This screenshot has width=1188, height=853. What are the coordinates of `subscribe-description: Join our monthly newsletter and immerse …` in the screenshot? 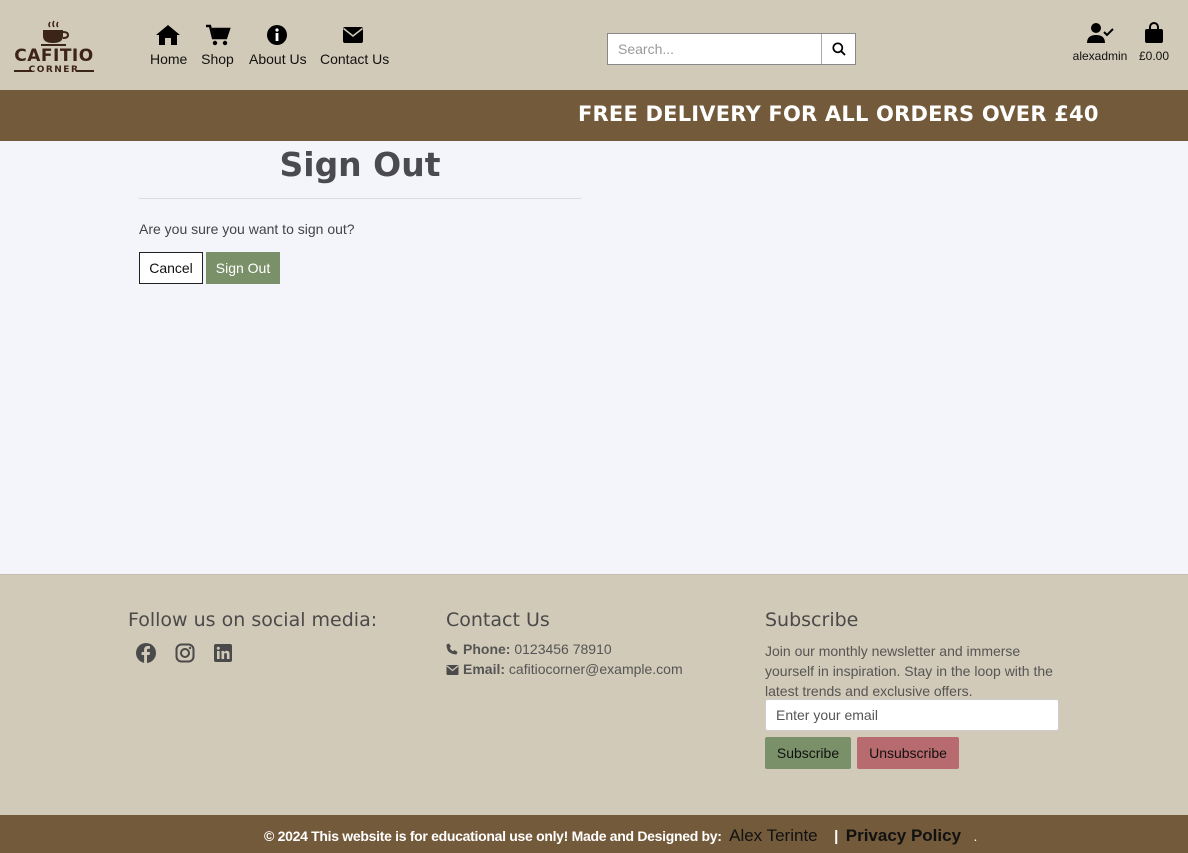 It's located at (909, 671).